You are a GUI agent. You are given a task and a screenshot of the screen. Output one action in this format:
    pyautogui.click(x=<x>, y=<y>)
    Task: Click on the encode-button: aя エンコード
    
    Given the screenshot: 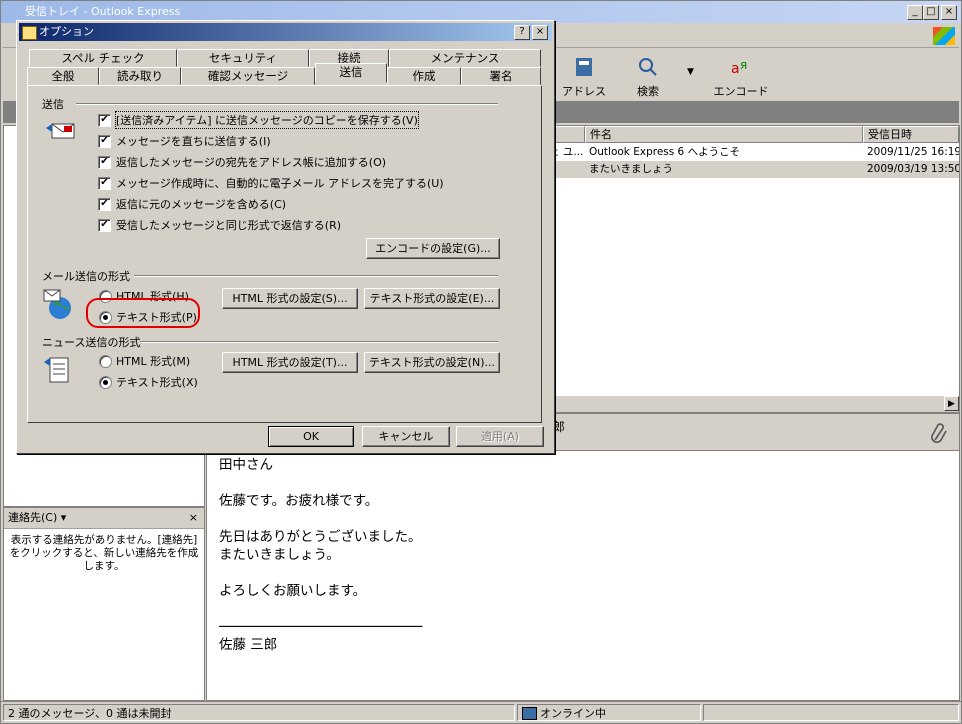 What is the action you would take?
    pyautogui.click(x=741, y=76)
    